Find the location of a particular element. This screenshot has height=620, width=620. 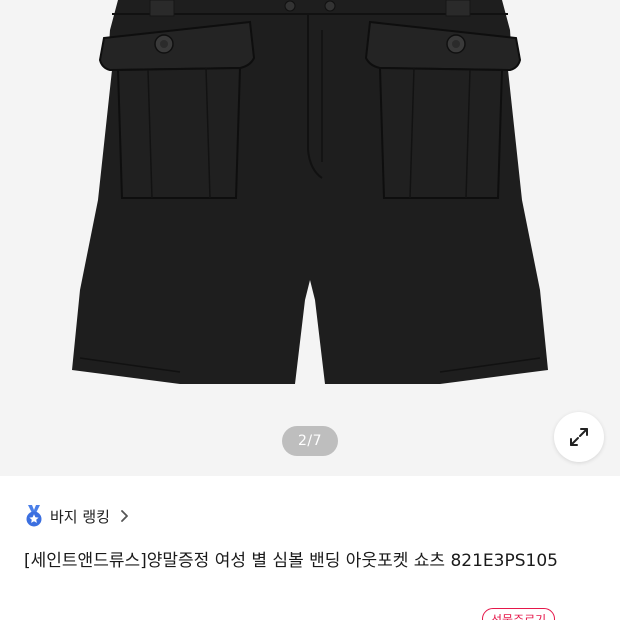

expand-image-button is located at coordinates (579, 437).